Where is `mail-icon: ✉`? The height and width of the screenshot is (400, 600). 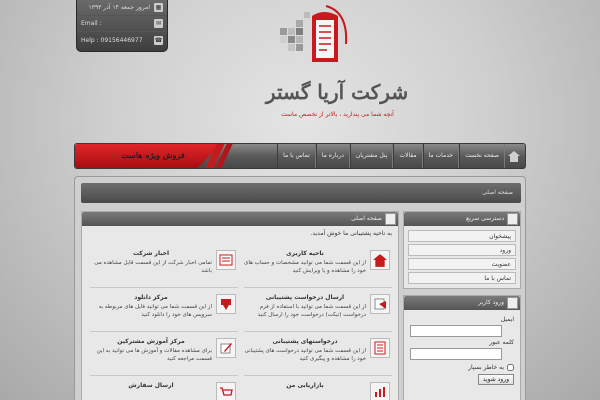 mail-icon: ✉ is located at coordinates (158, 23).